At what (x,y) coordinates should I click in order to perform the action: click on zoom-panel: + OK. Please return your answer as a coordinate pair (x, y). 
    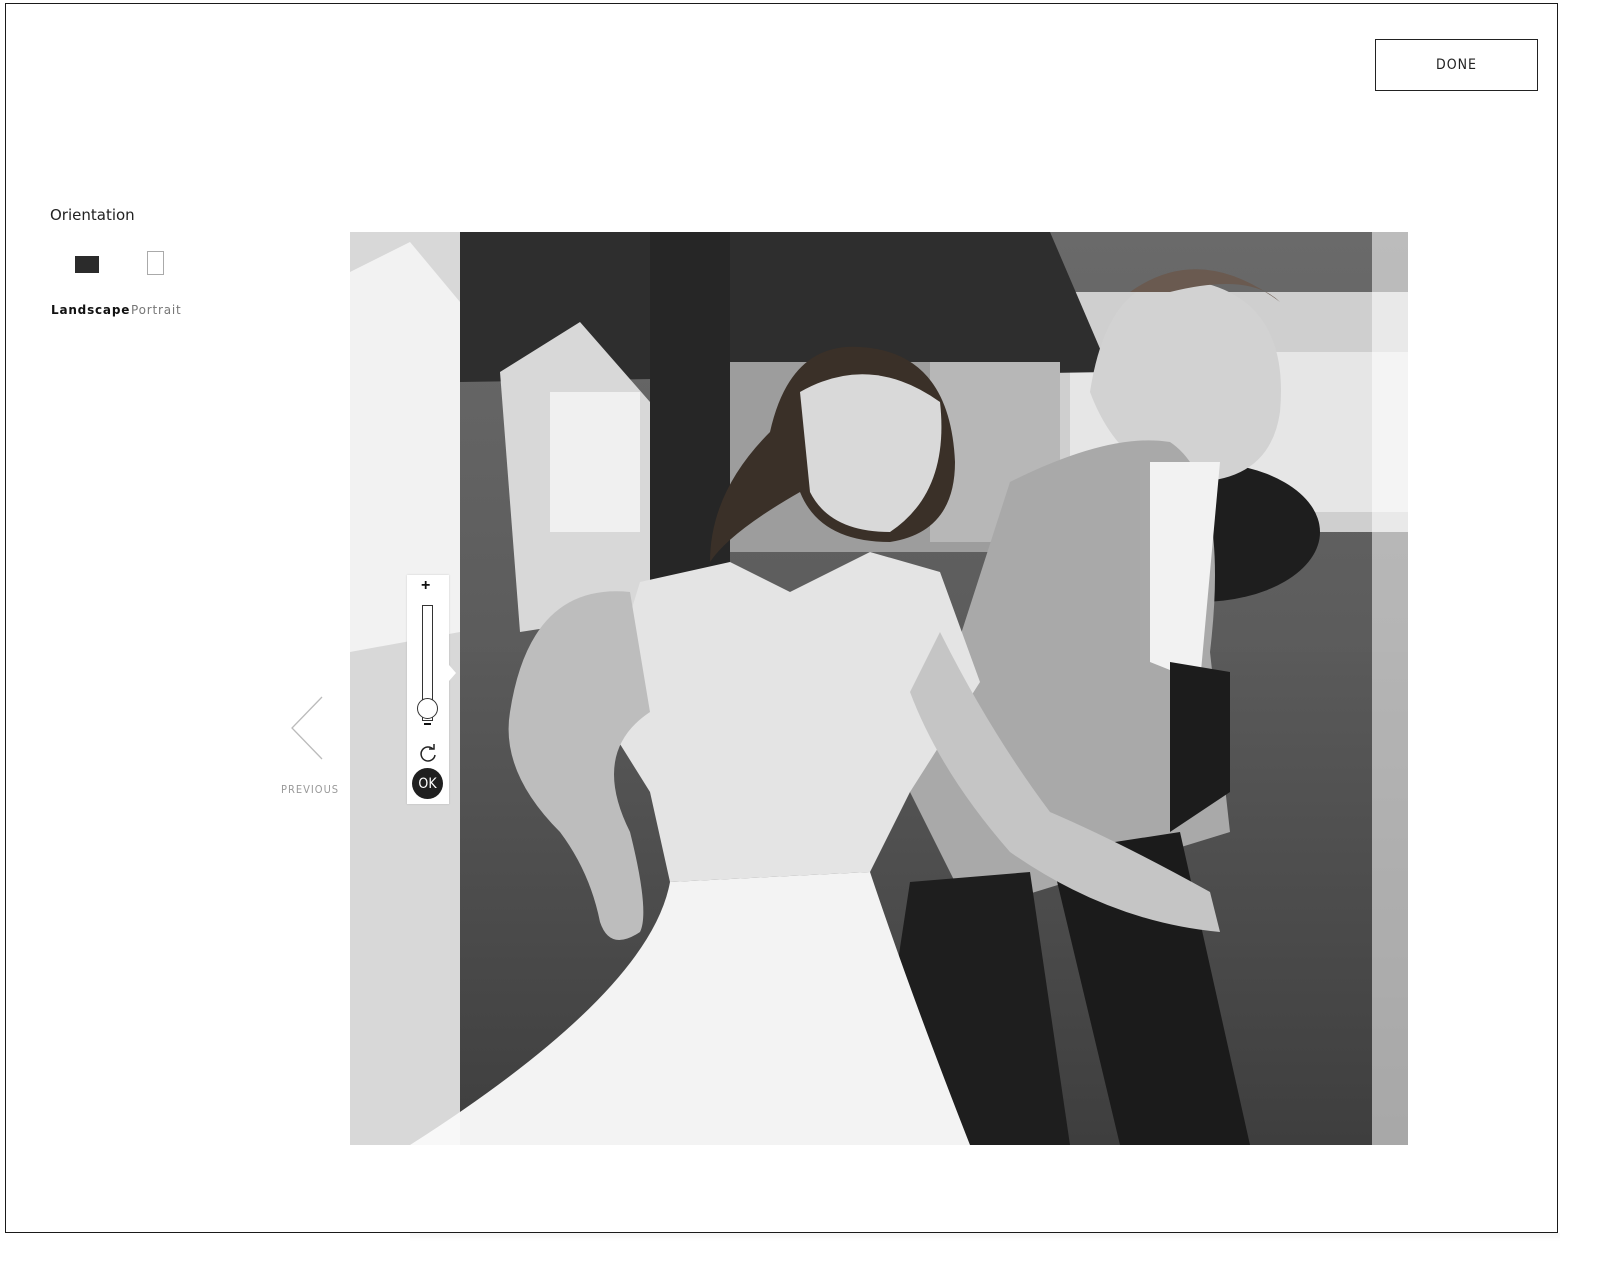
    Looking at the image, I should click on (431, 689).